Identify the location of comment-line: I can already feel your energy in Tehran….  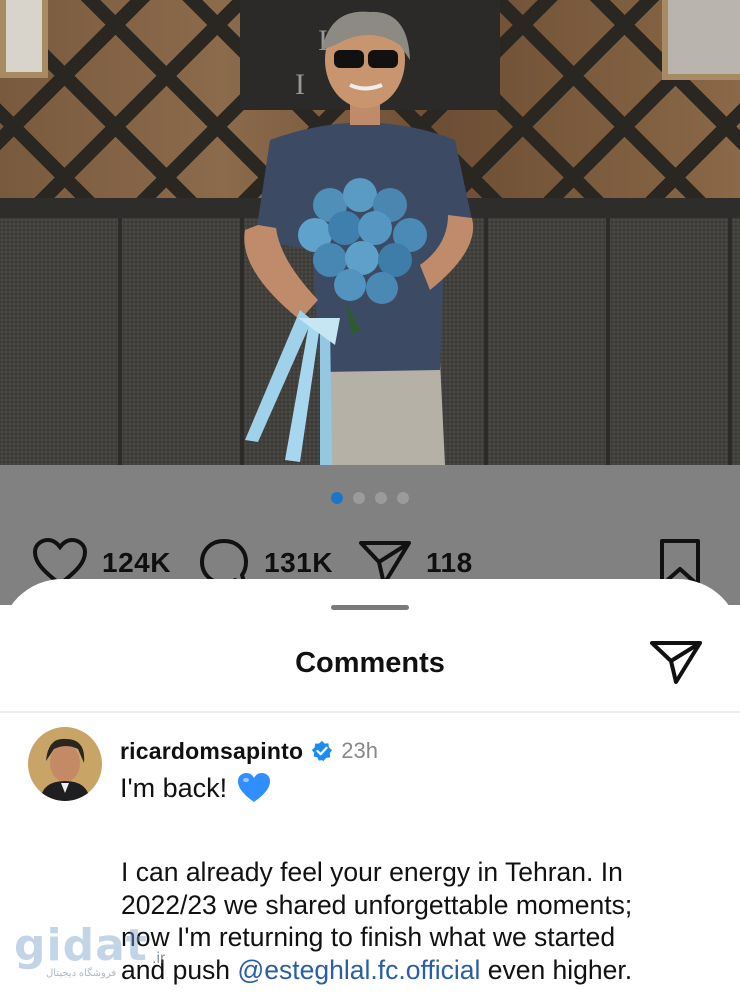
(372, 872).